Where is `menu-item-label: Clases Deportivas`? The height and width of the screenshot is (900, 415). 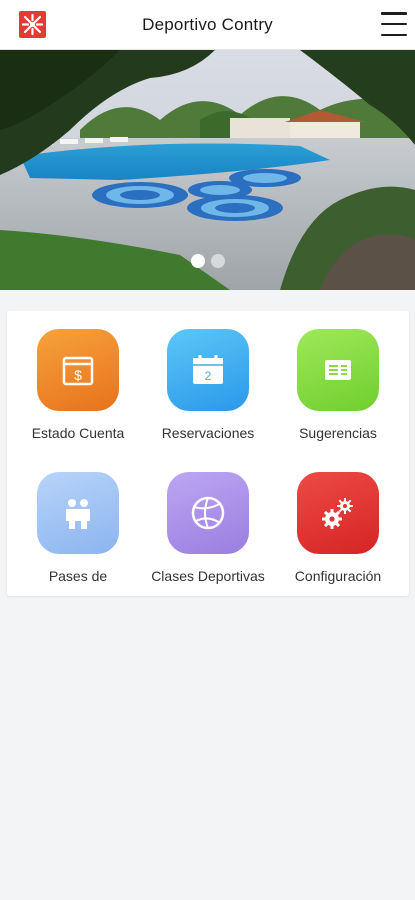 menu-item-label: Clases Deportivas is located at coordinates (208, 576).